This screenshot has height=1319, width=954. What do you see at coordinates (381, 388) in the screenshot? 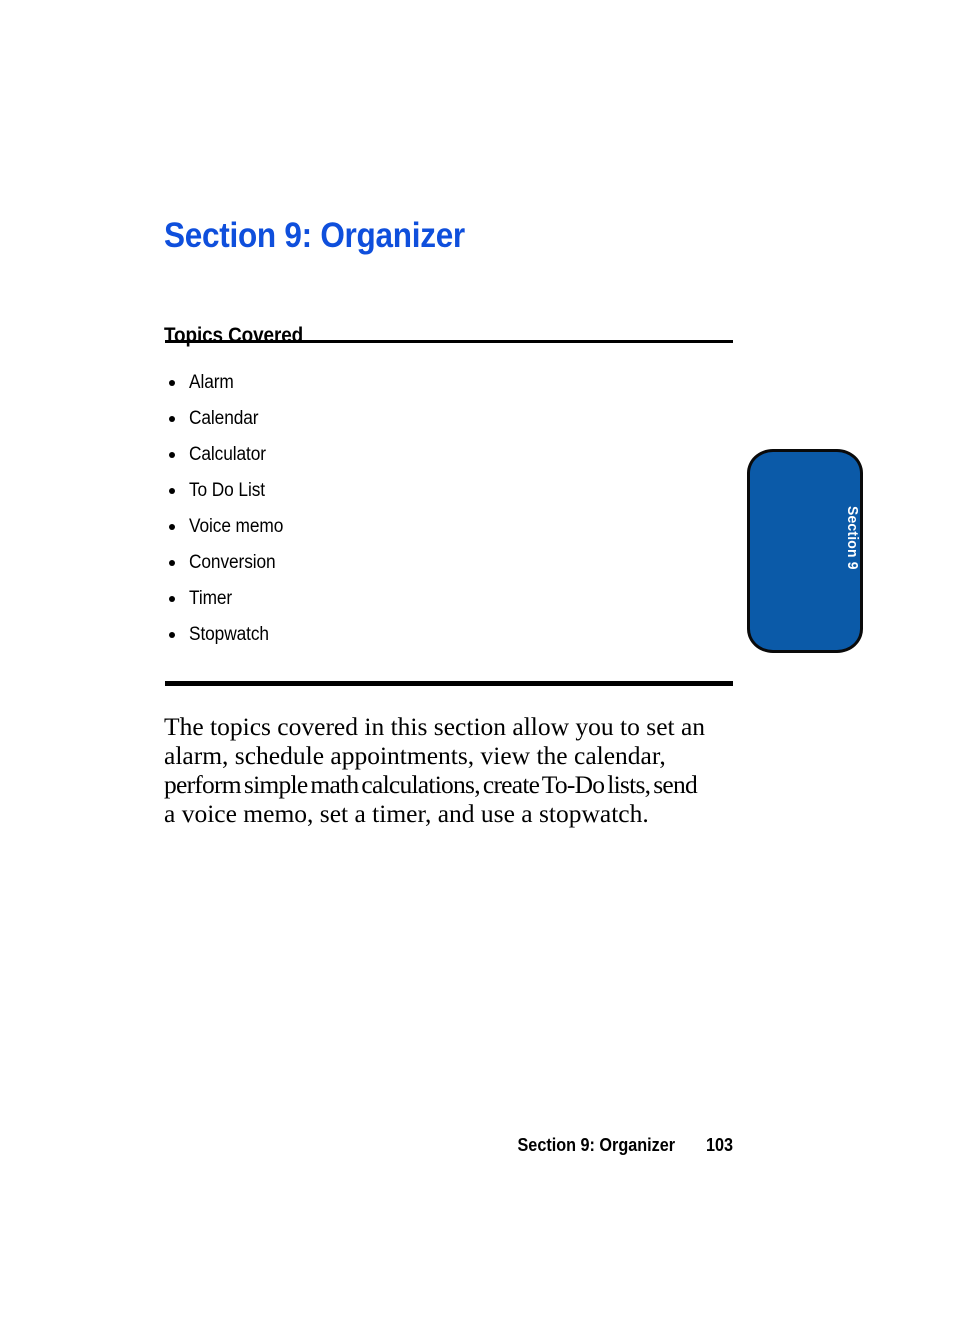
I see `list-item: Alarm` at bounding box center [381, 388].